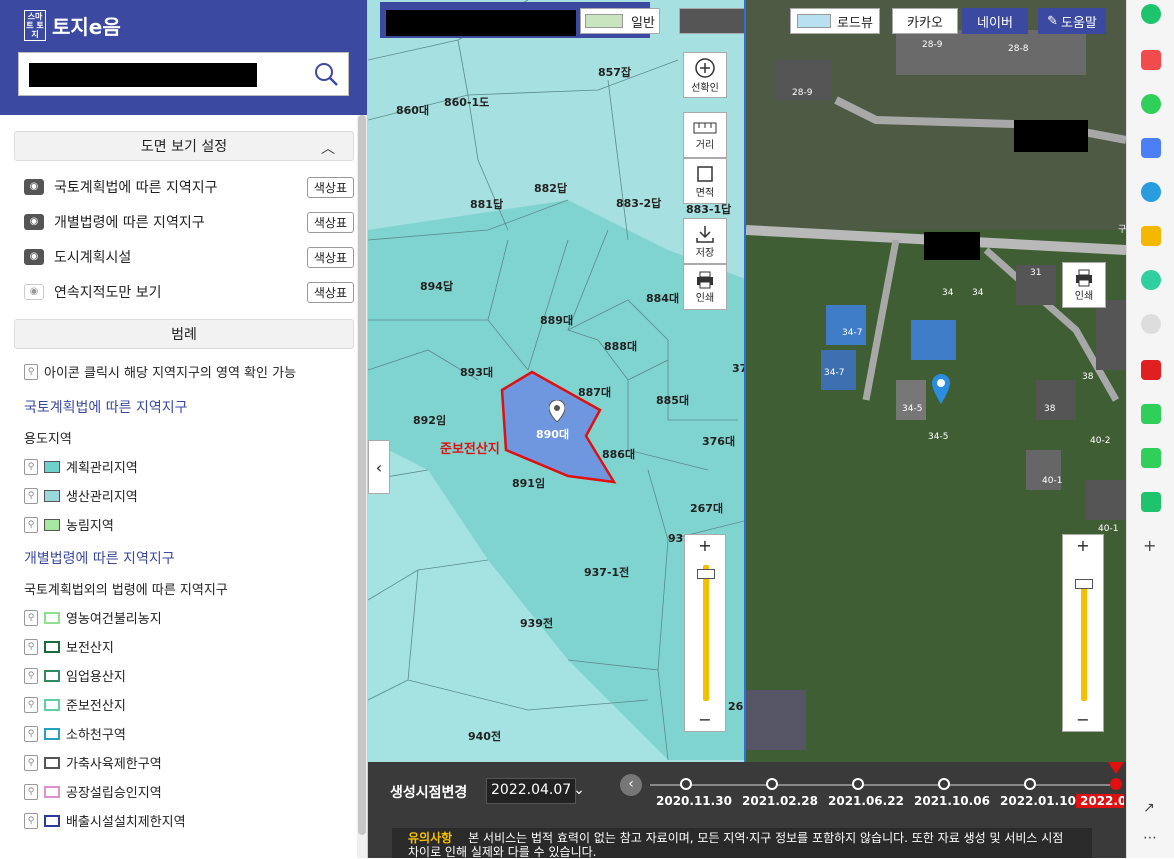  I want to click on parcel-label: 376대, so click(718, 441).